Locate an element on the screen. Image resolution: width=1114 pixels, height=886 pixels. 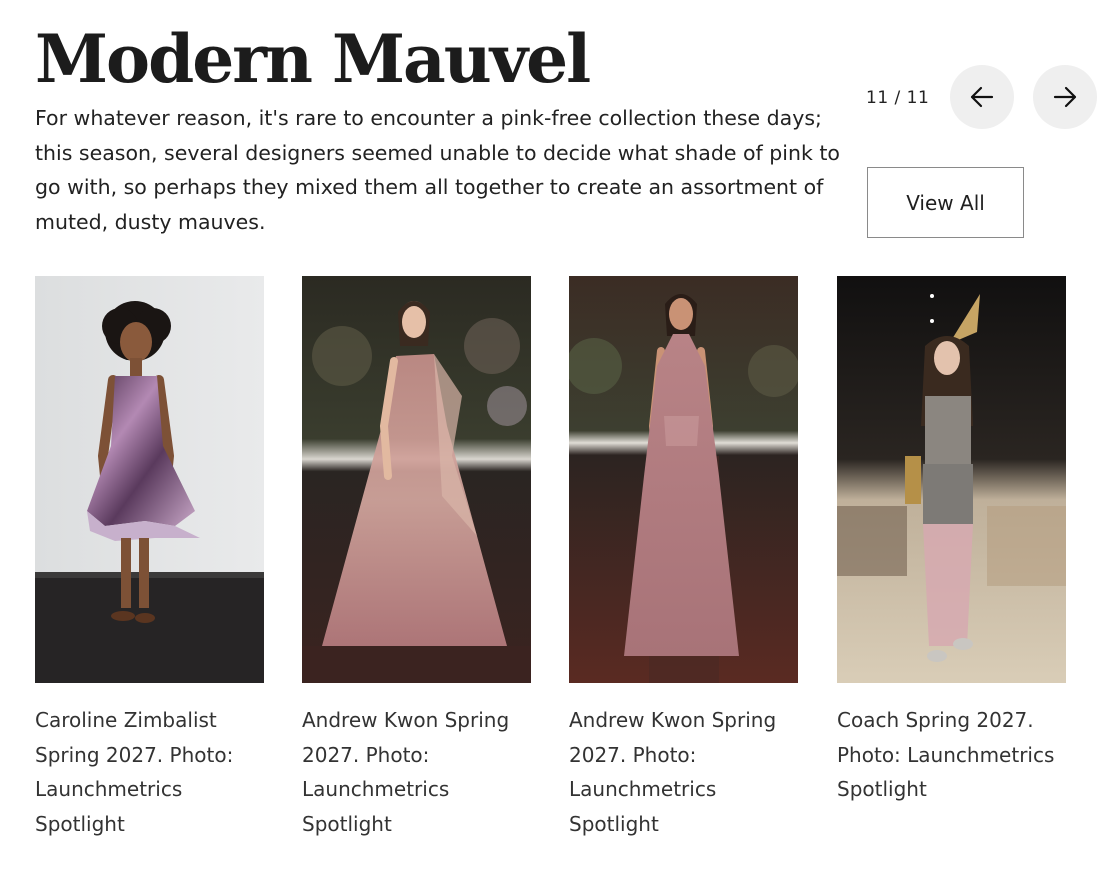
arrow-left-icon is located at coordinates (982, 97).